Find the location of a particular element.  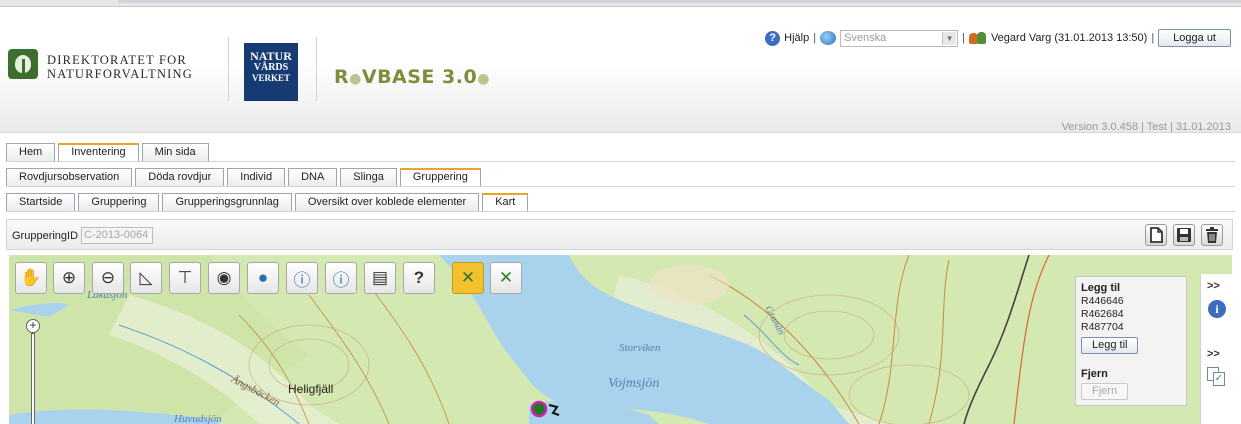

naturvardsverket-logo: NATUR VÅRDS VERKET is located at coordinates (271, 72).